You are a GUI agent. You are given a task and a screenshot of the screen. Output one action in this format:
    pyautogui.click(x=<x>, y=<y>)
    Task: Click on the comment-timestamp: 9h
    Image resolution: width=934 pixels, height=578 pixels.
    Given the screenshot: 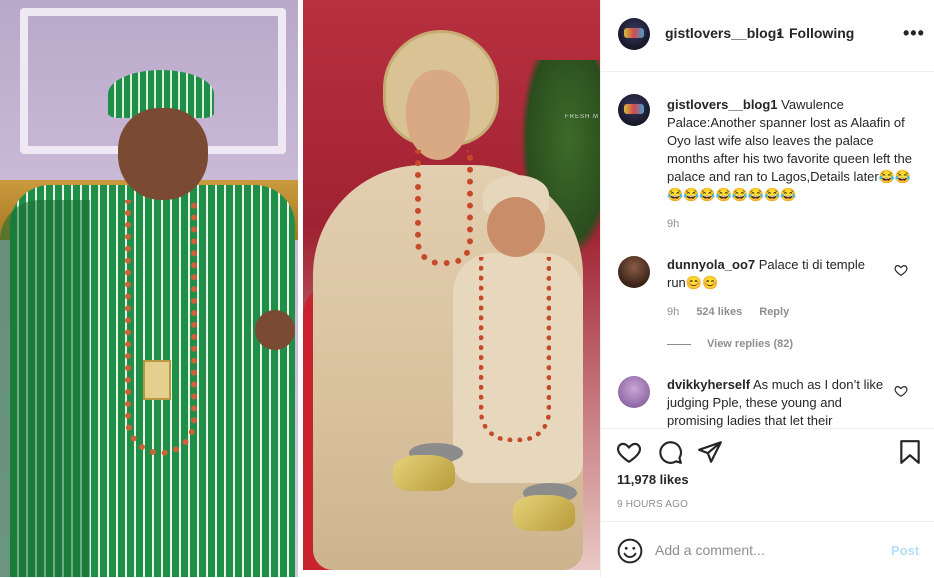 What is the action you would take?
    pyautogui.click(x=673, y=312)
    